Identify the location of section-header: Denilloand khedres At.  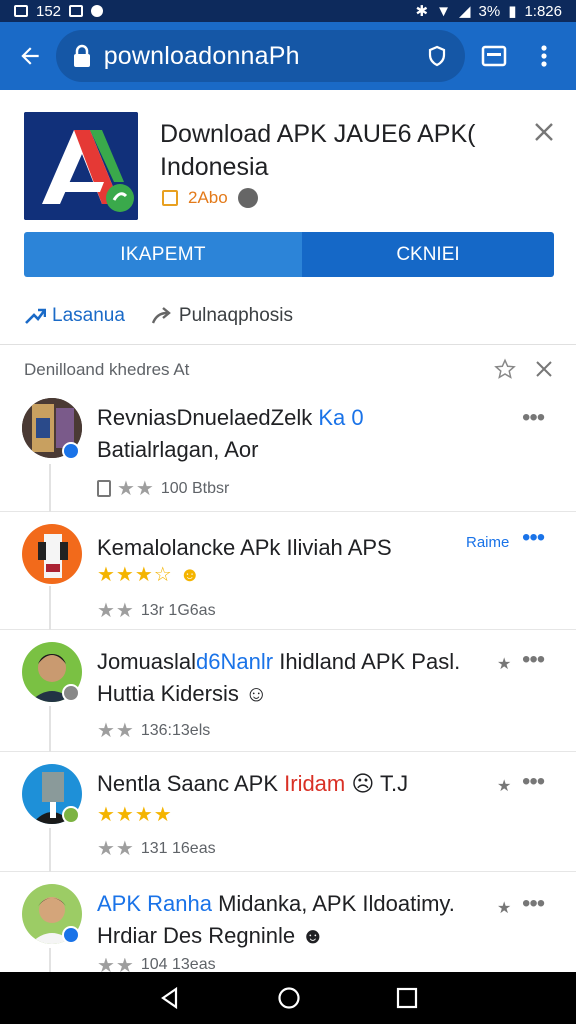
(288, 369).